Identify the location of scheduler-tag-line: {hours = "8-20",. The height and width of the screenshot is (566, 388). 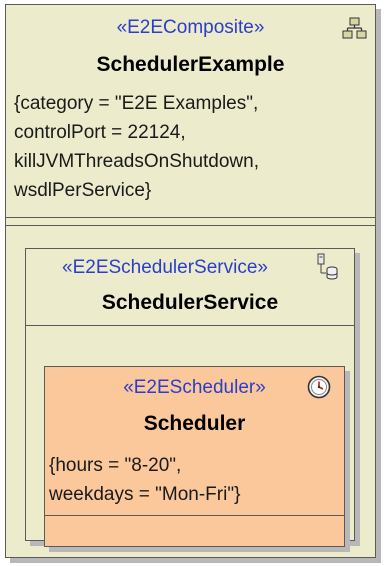
(115, 465).